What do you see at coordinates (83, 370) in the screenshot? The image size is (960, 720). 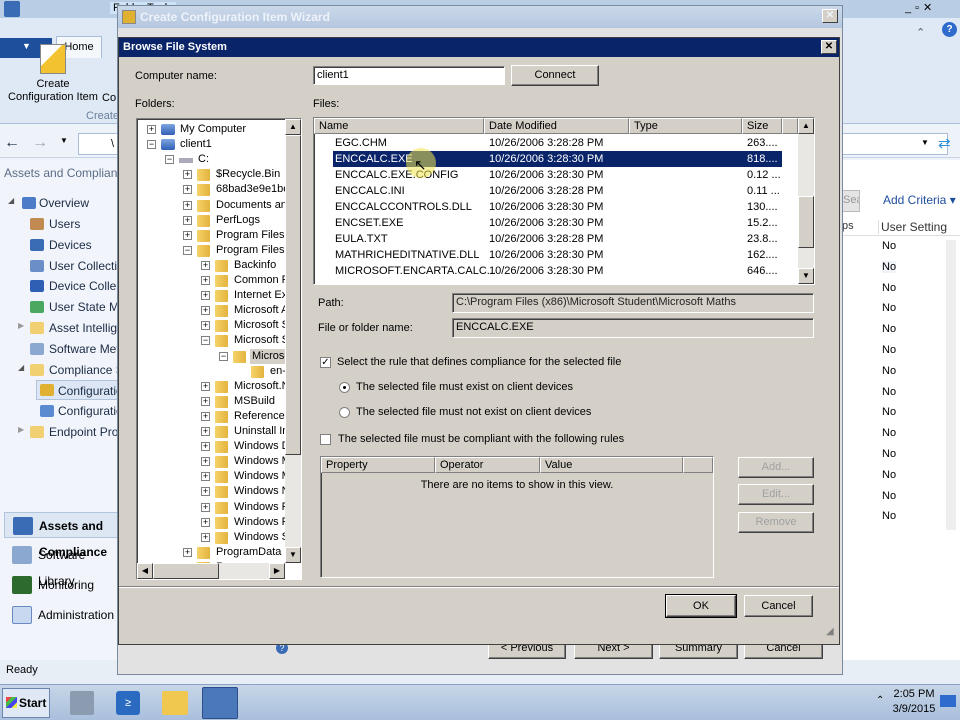 I see `tree-item-compliance-settings: Compliance Settings` at bounding box center [83, 370].